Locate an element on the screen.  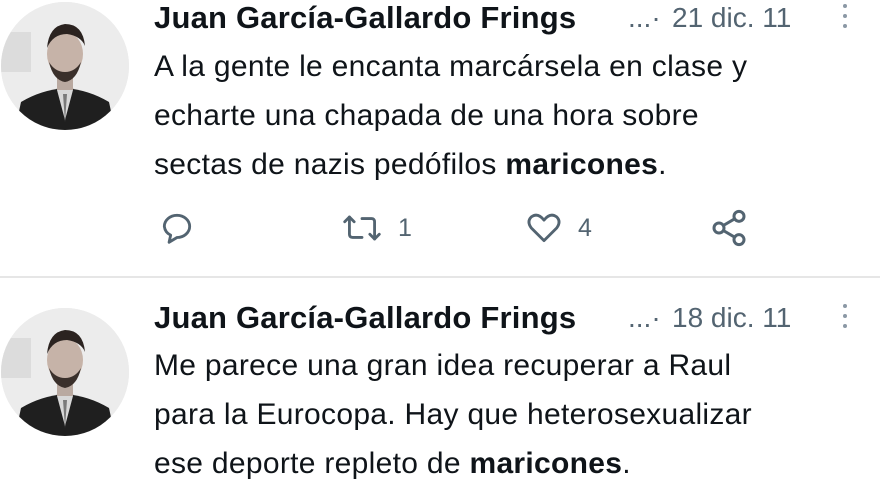
tweet-text-line: Me parece una gran idea recuperar a Raul is located at coordinates (443, 365).